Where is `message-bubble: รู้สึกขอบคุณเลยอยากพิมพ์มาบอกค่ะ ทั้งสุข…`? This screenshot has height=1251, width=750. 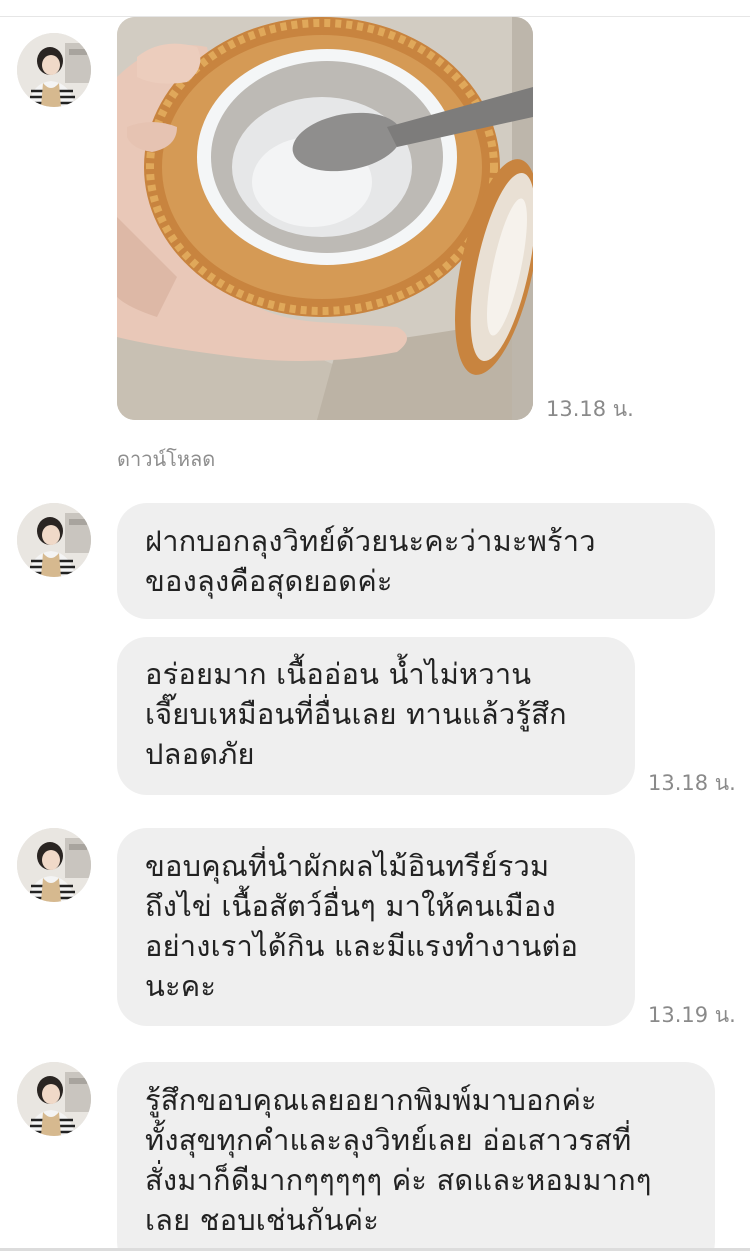 message-bubble: รู้สึกขอบคุณเลยอยากพิมพ์มาบอกค่ะ ทั้งสุข… is located at coordinates (416, 1156).